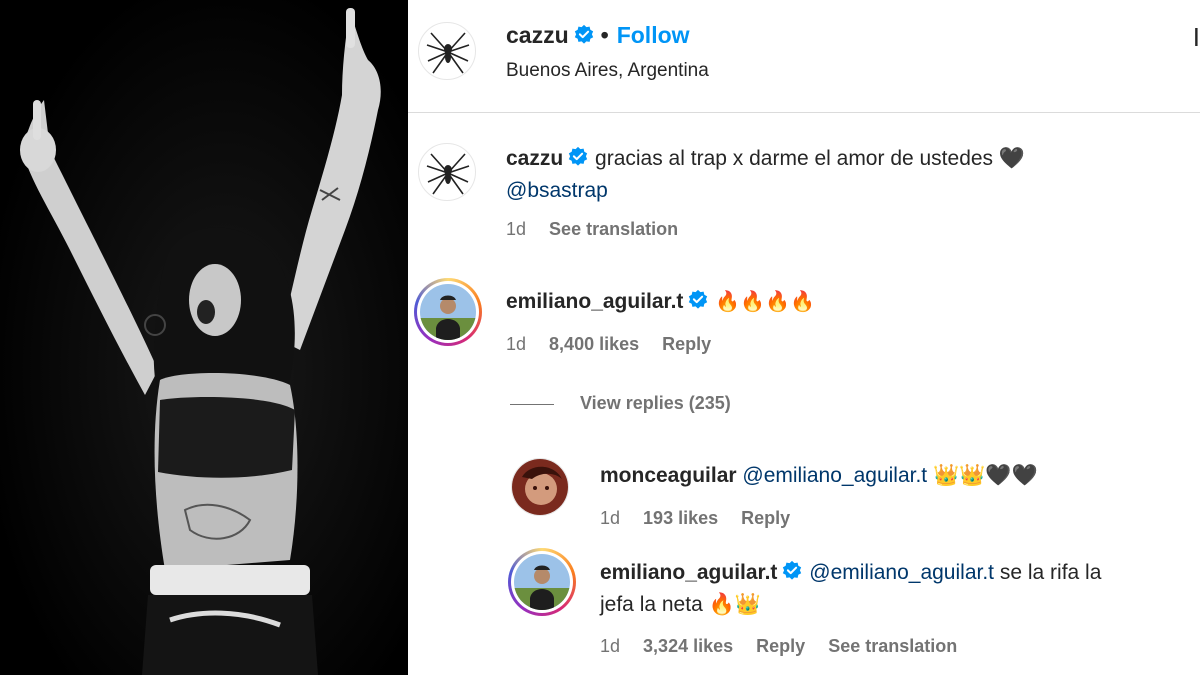  What do you see at coordinates (734, 604) in the screenshot?
I see `fire-crown-emojis: 🔥👑` at bounding box center [734, 604].